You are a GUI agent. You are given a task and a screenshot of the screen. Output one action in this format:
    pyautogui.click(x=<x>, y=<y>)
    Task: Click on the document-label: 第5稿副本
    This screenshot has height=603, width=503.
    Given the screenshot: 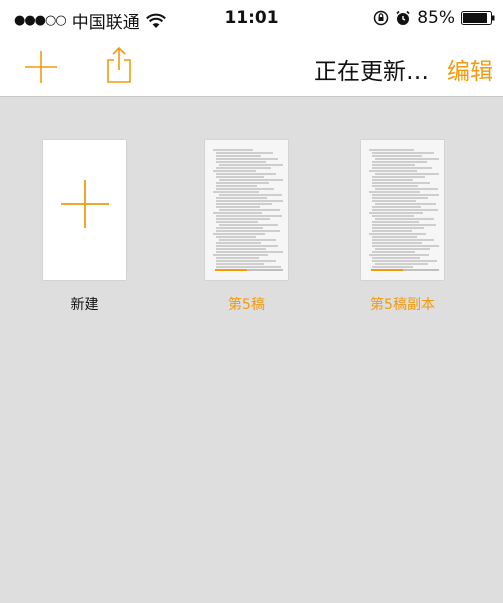 What is the action you would take?
    pyautogui.click(x=402, y=305)
    